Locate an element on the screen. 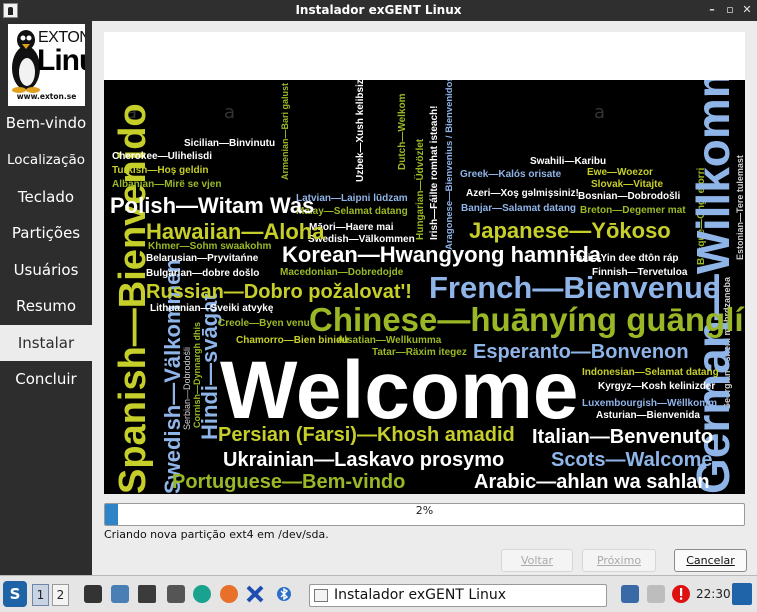 This screenshot has height=612, width=757. sidebar-item-keyboard: Teclado is located at coordinates (46, 197).